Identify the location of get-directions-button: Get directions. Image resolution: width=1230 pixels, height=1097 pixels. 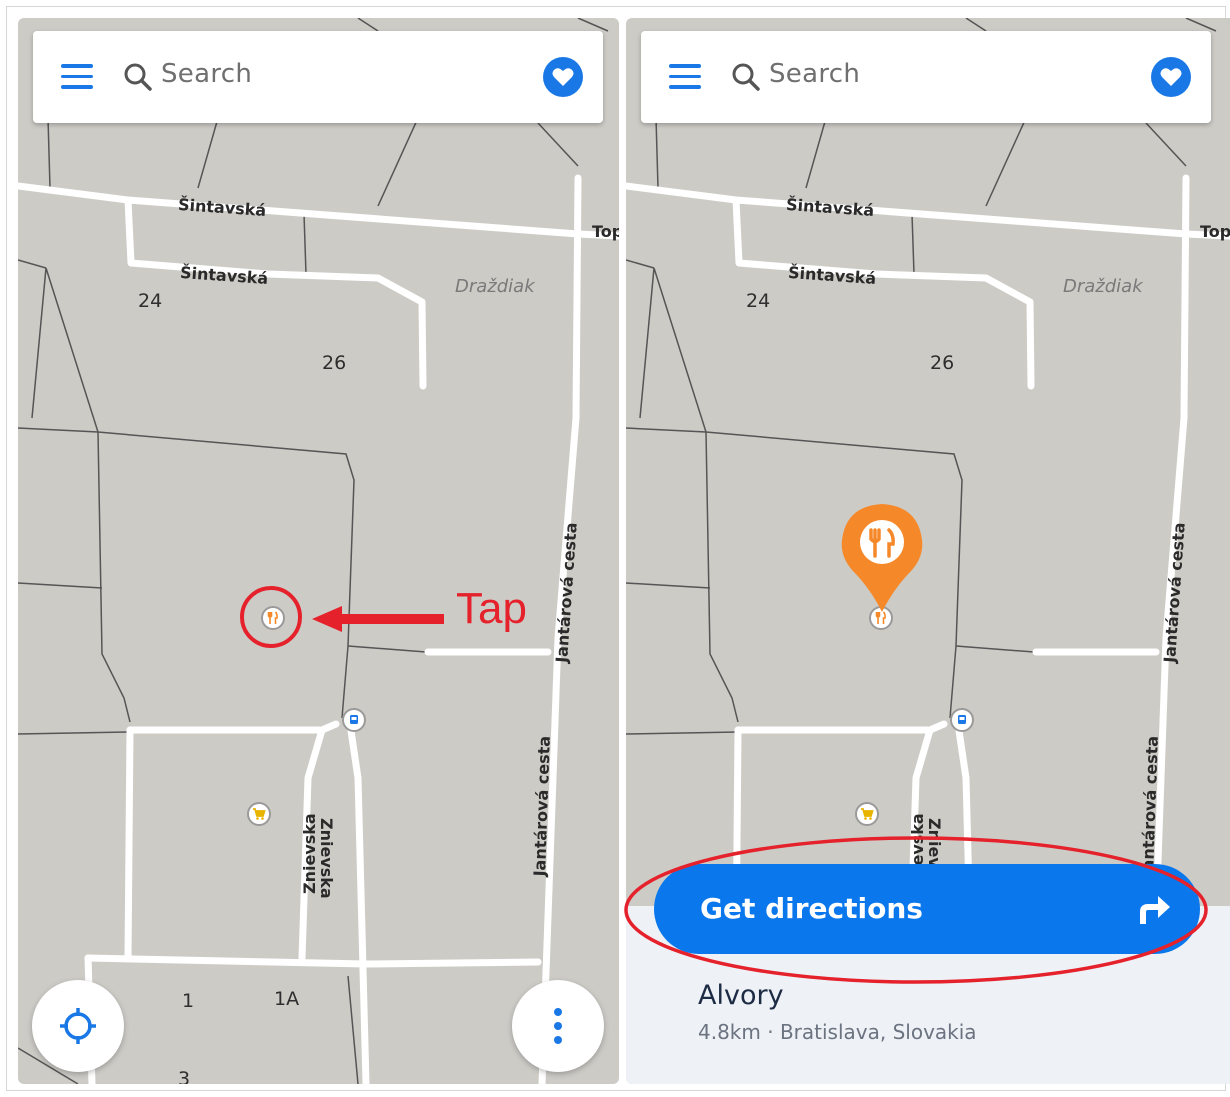
(927, 909).